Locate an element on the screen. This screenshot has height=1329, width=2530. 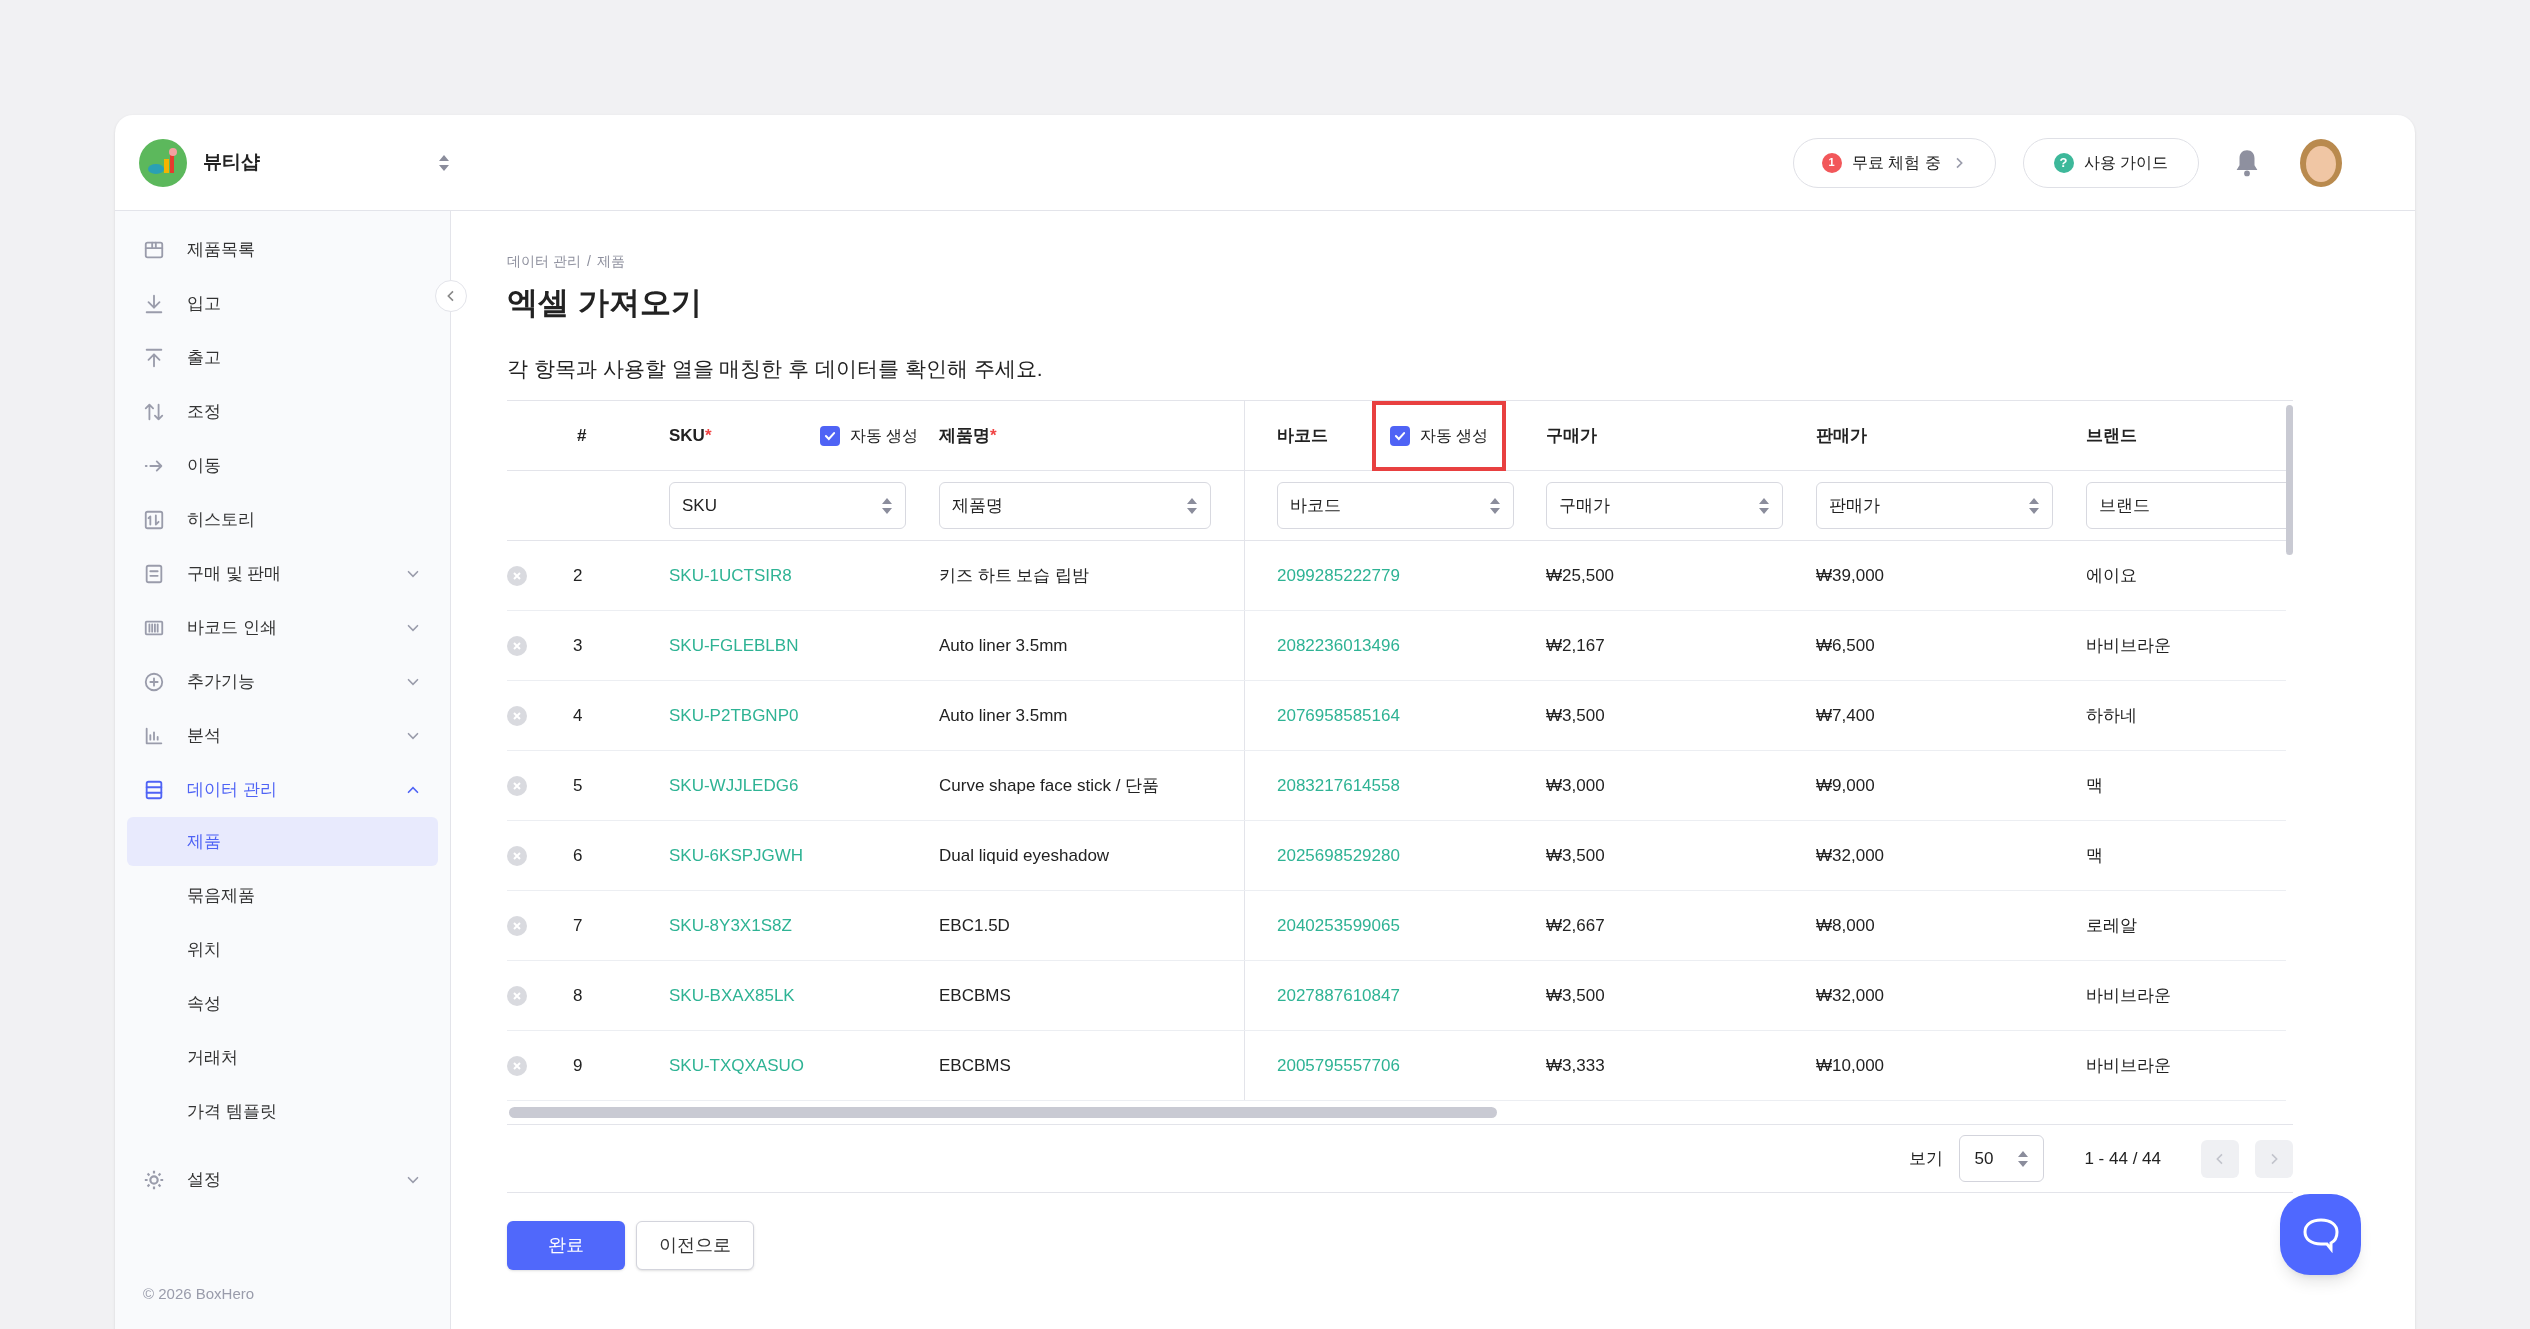
chat-button is located at coordinates (2320, 1234).